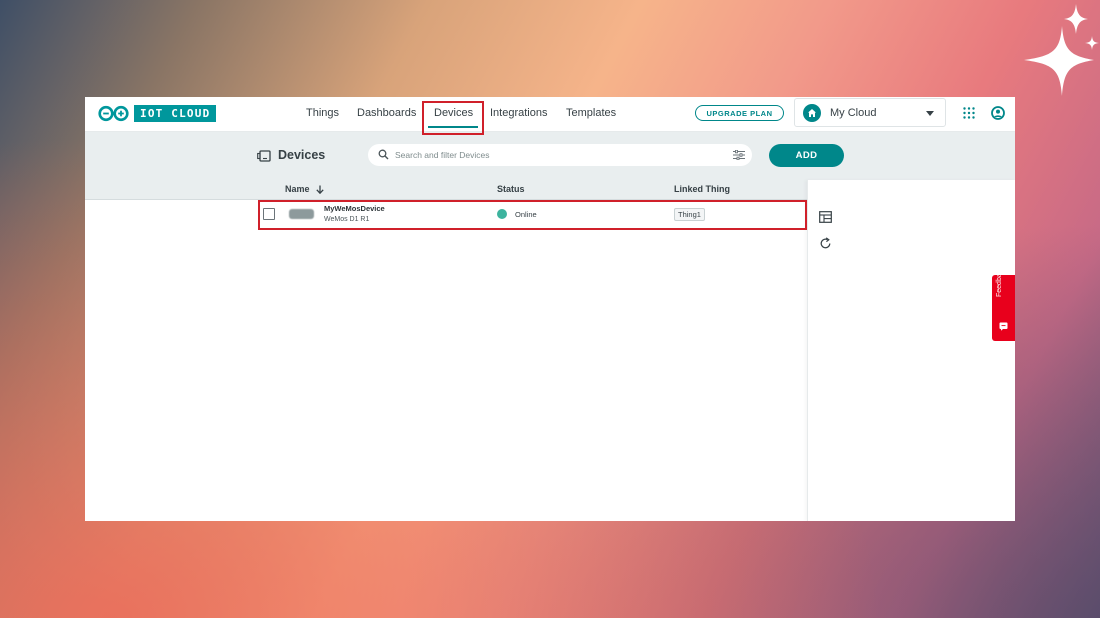 The width and height of the screenshot is (1100, 618). I want to click on feedback-icon, so click(1003, 326).